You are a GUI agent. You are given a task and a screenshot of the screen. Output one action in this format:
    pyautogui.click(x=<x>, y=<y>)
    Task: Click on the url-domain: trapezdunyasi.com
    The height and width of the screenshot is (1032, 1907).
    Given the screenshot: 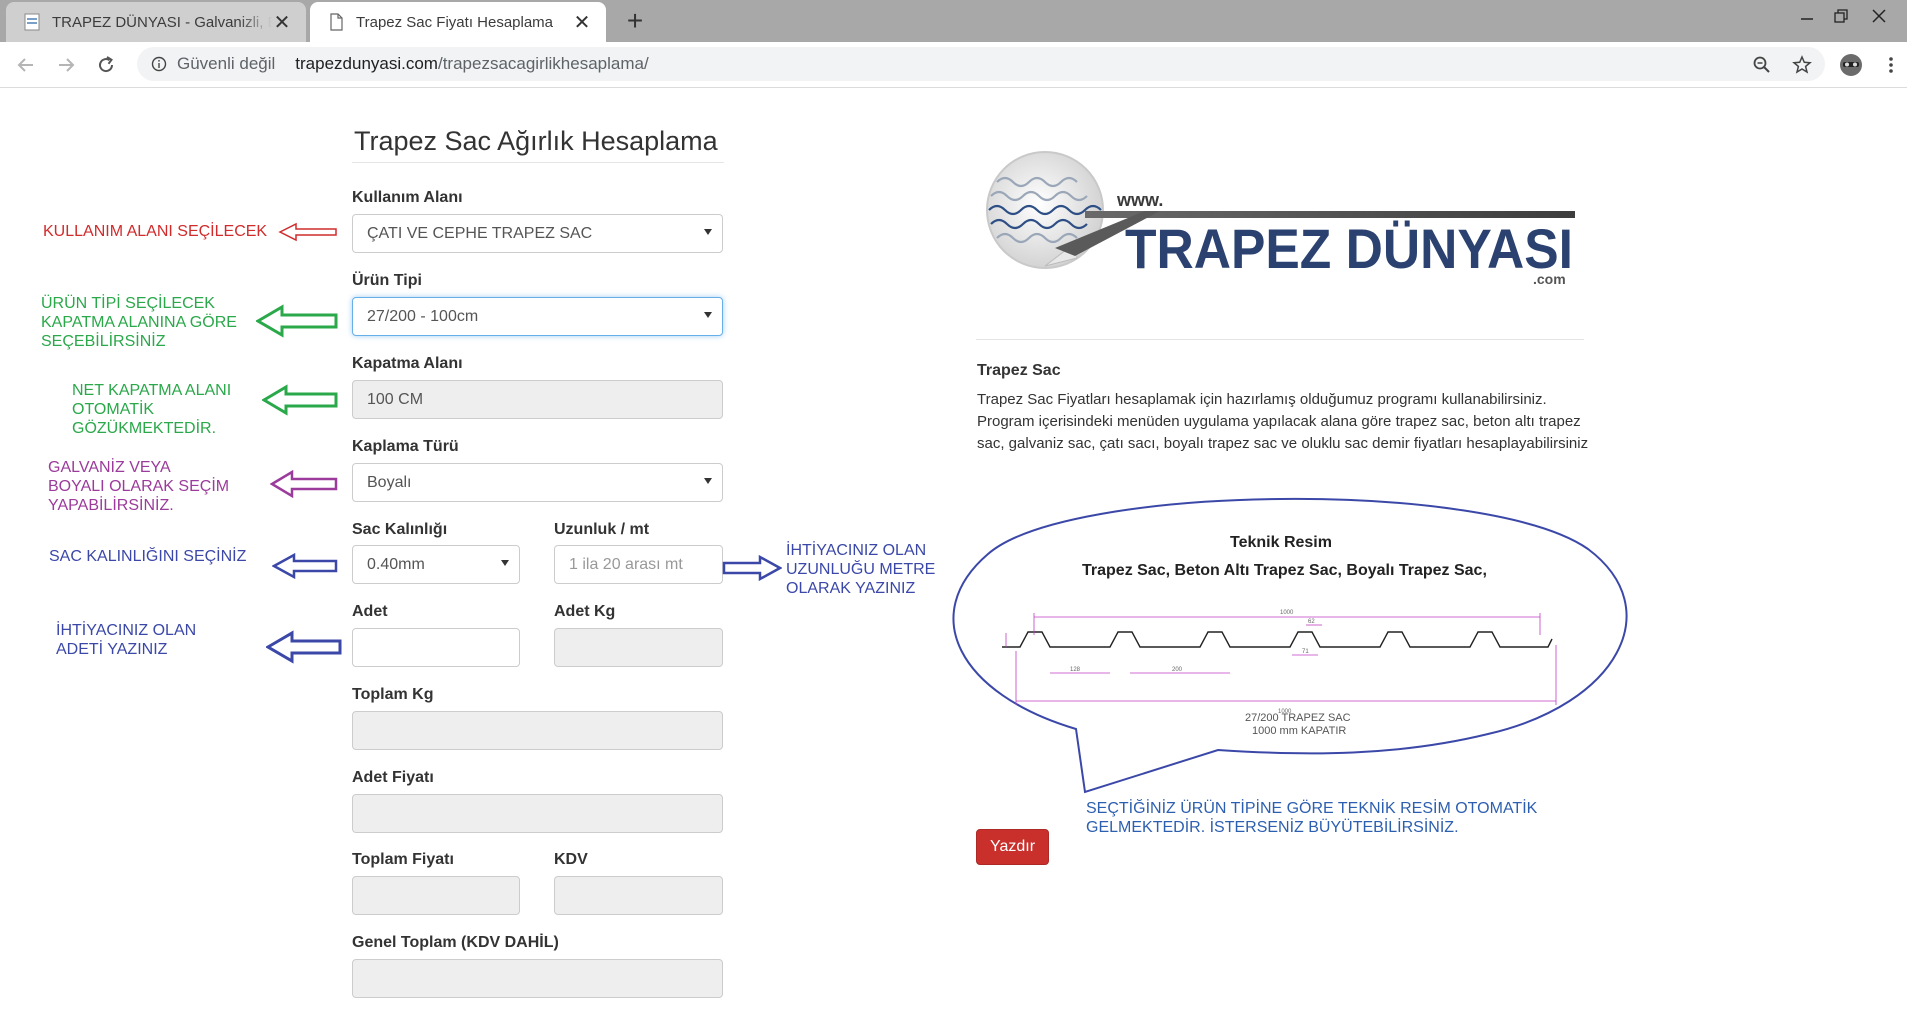 What is the action you would take?
    pyautogui.click(x=366, y=63)
    